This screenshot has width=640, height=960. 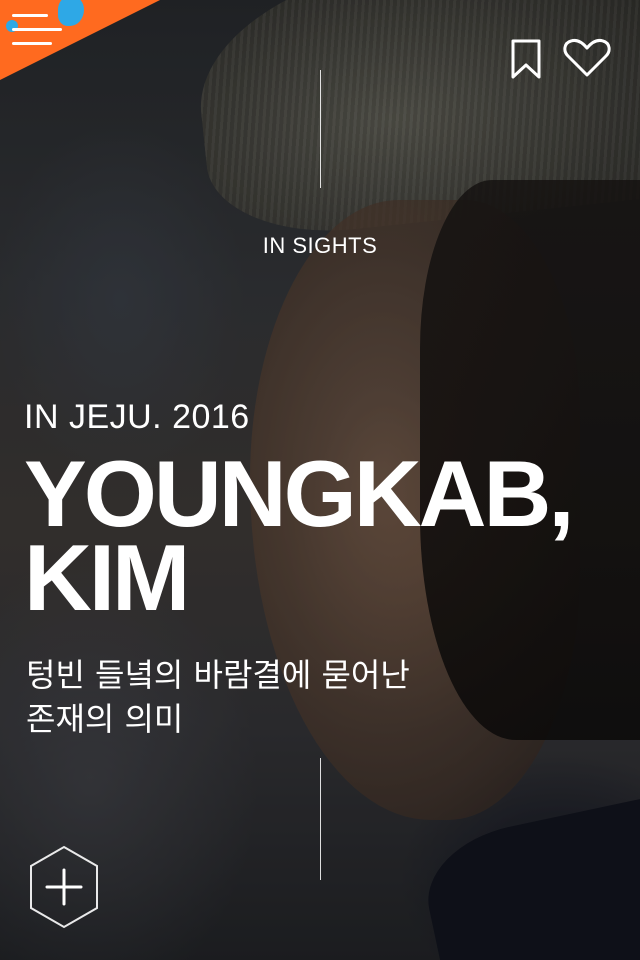 I want to click on article-title-line-2: KIM, so click(x=107, y=577).